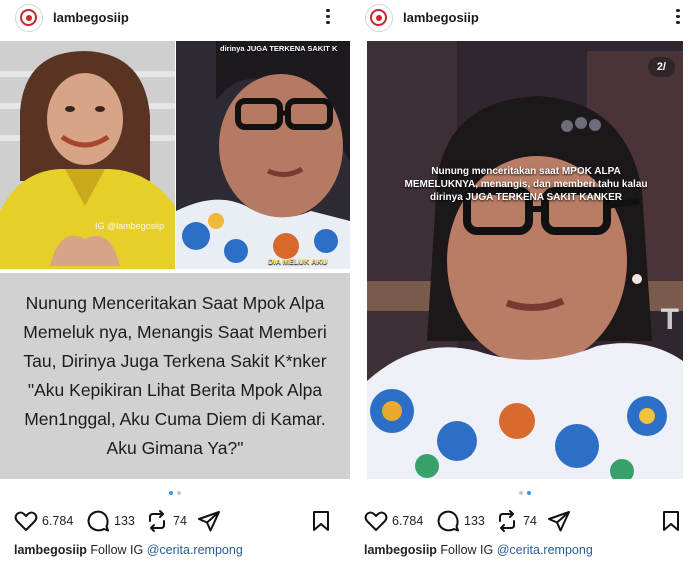  What do you see at coordinates (669, 319) in the screenshot?
I see `tv-logo: T` at bounding box center [669, 319].